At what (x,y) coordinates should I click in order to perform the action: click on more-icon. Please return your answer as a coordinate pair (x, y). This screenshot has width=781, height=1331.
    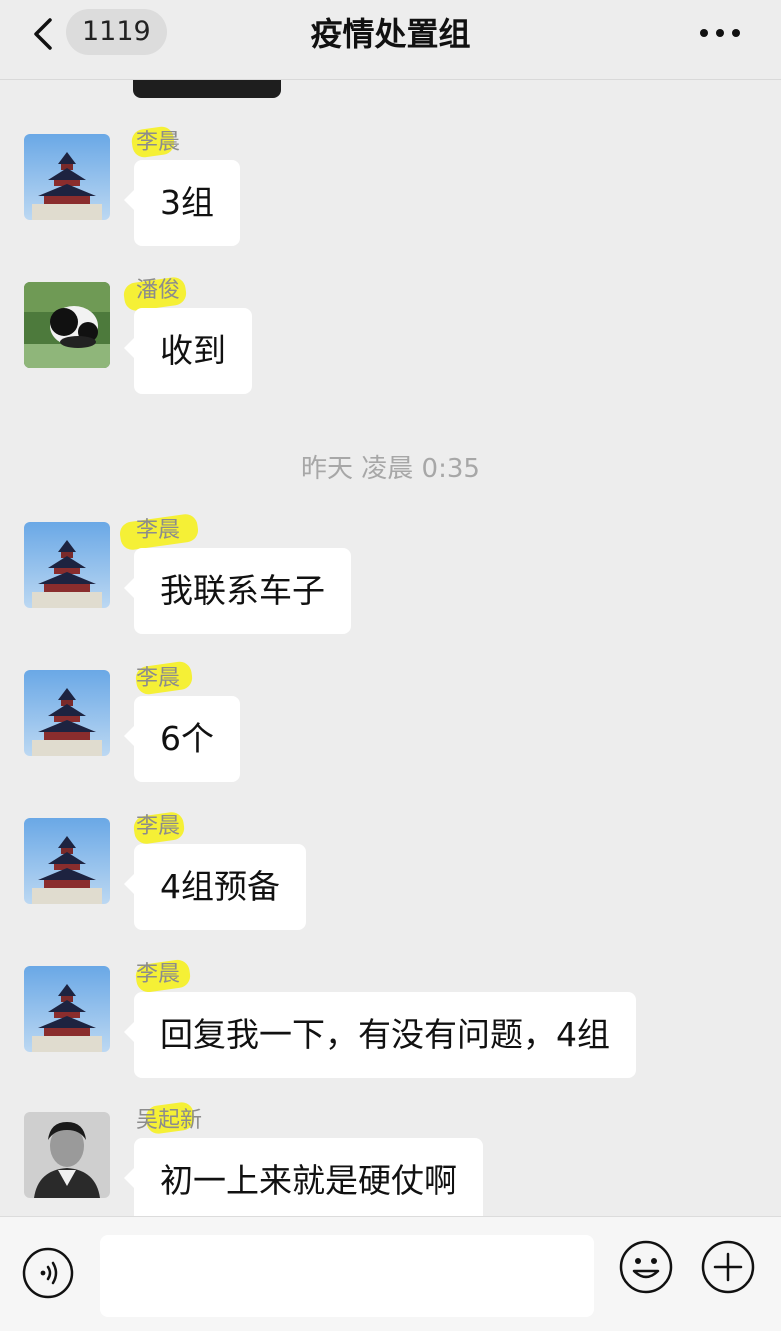
    Looking at the image, I should click on (720, 33).